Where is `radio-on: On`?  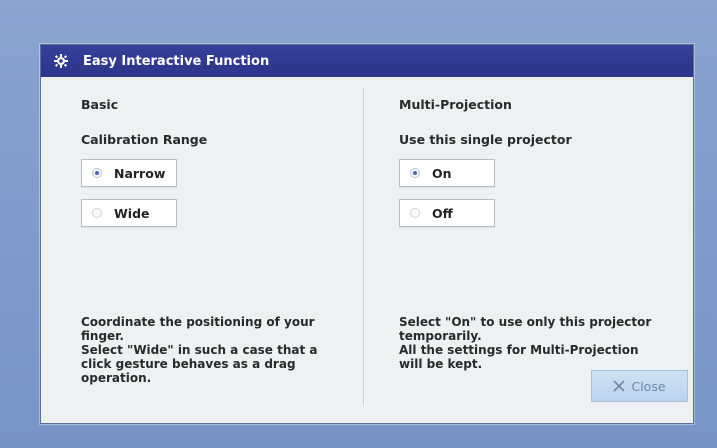 radio-on: On is located at coordinates (447, 173).